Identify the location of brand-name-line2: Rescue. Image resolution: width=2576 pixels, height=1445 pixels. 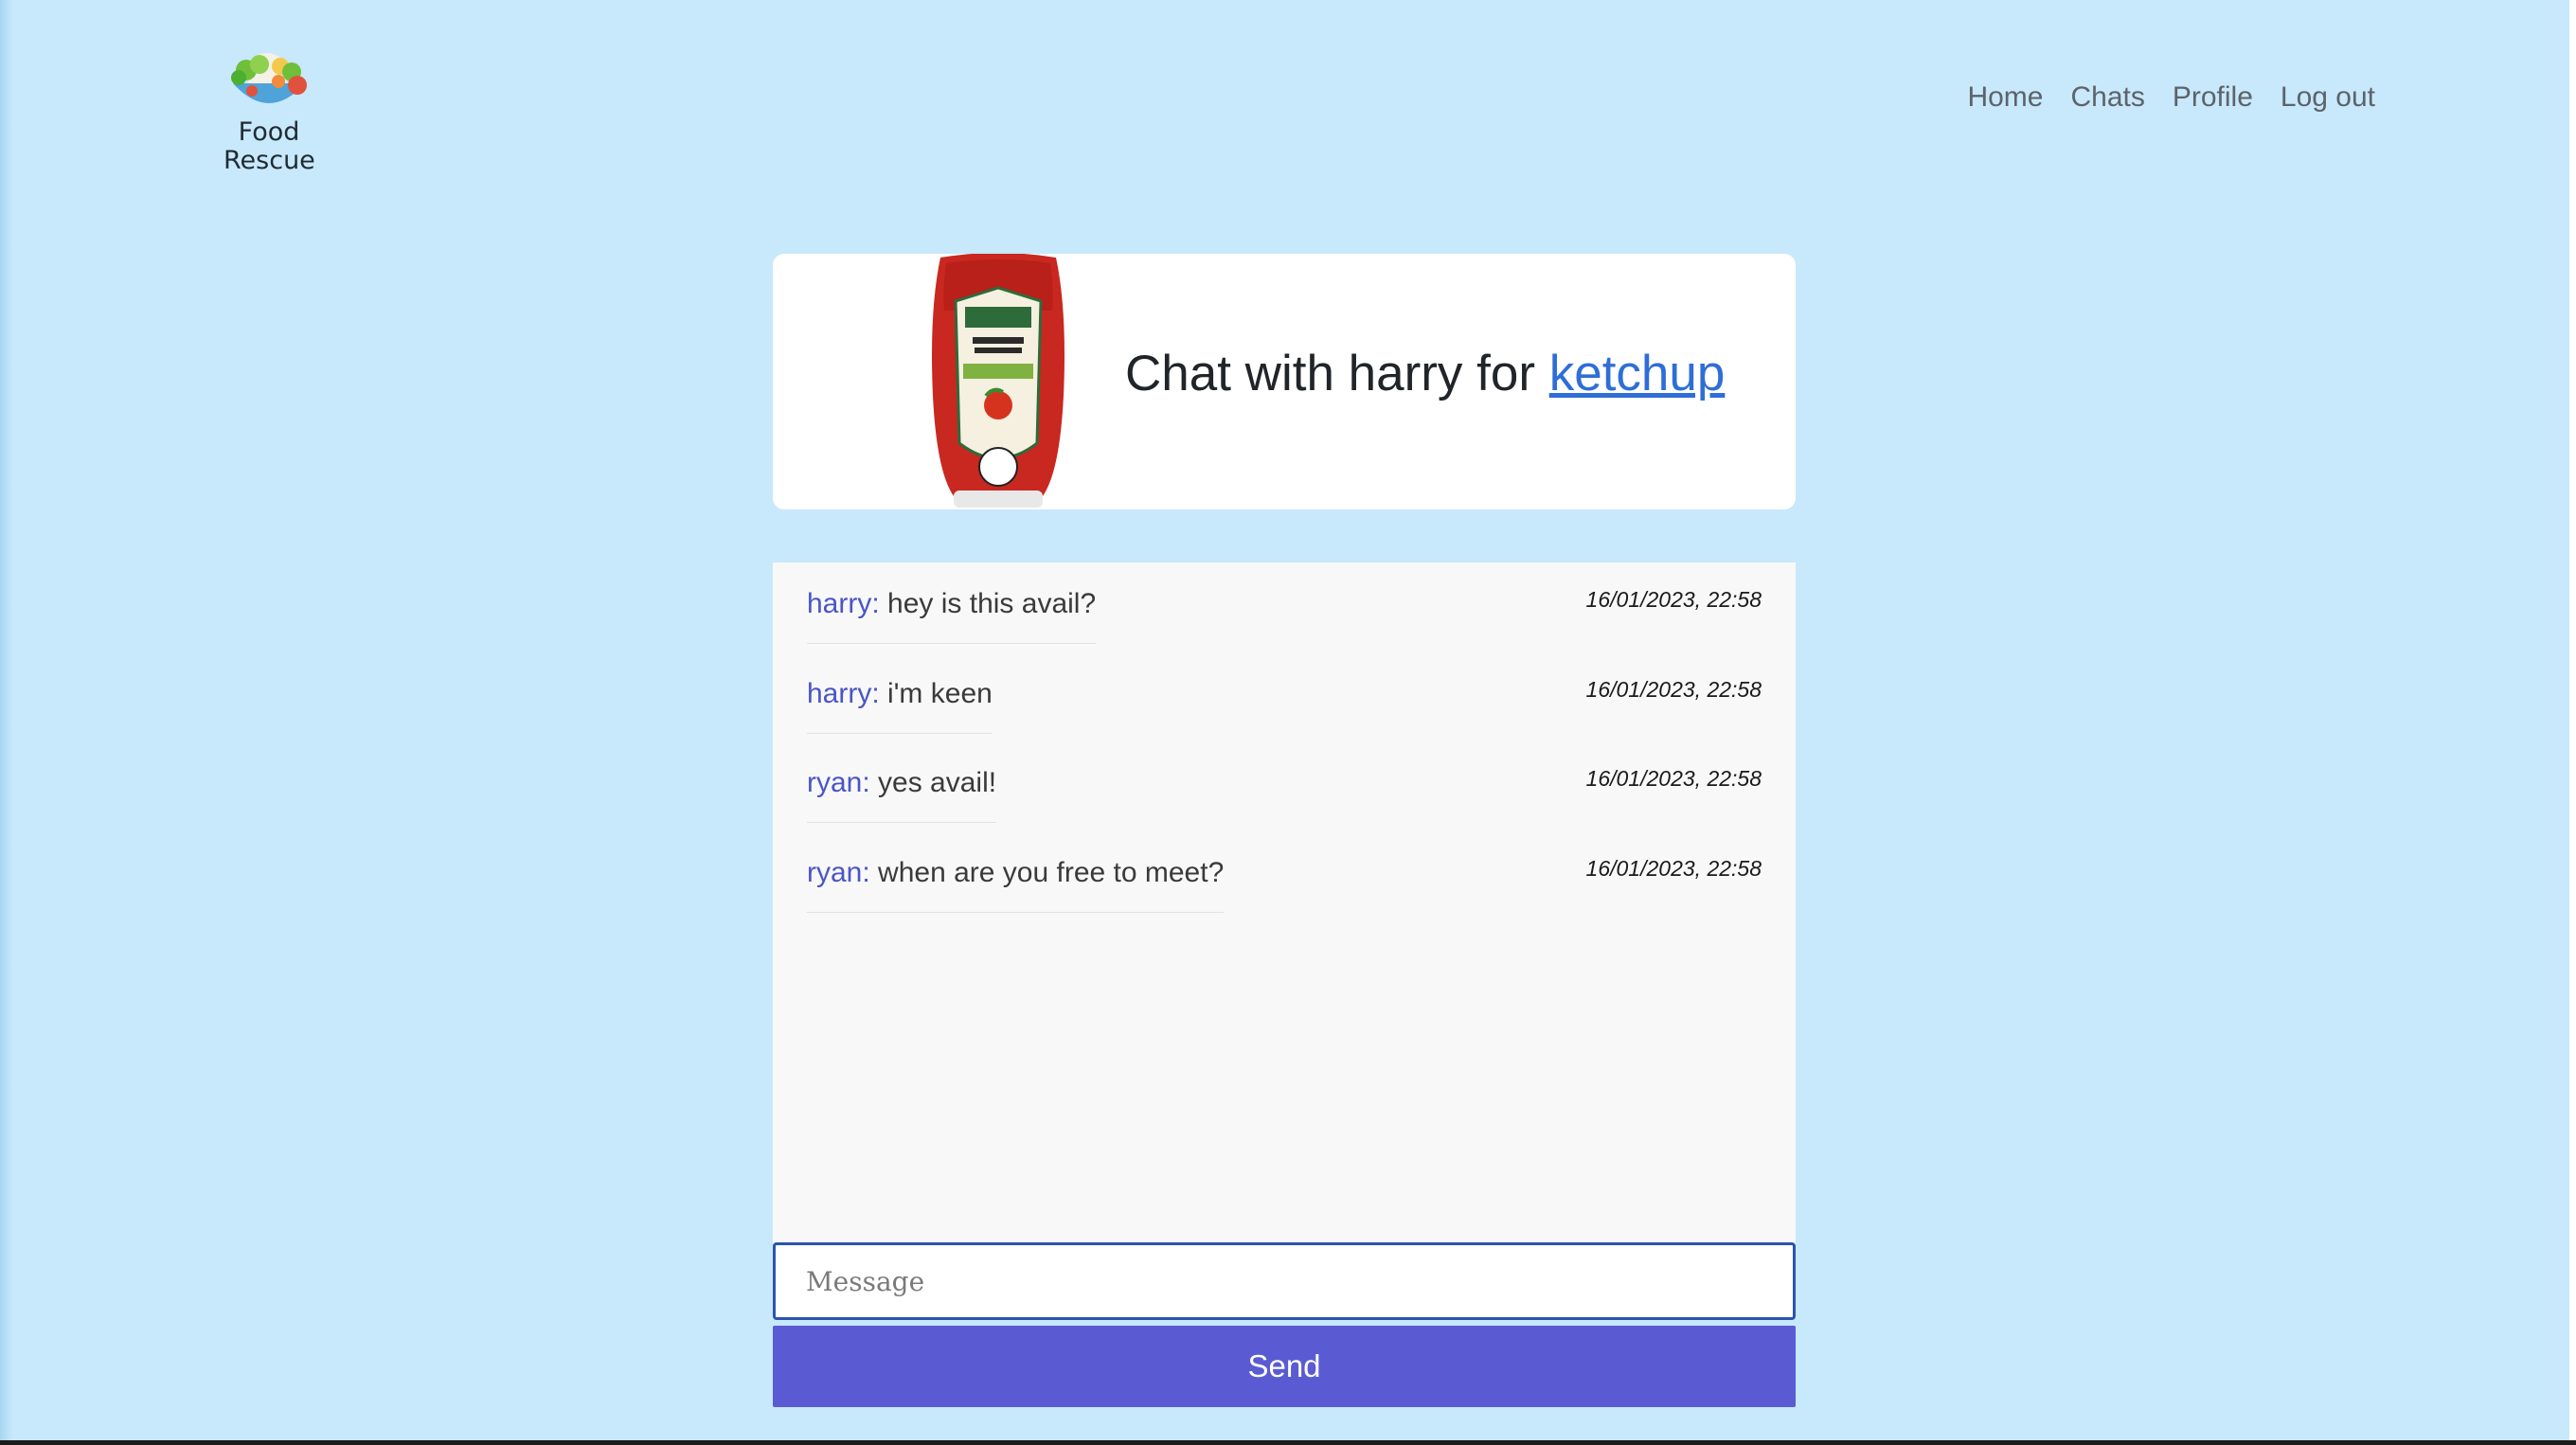
(269, 160).